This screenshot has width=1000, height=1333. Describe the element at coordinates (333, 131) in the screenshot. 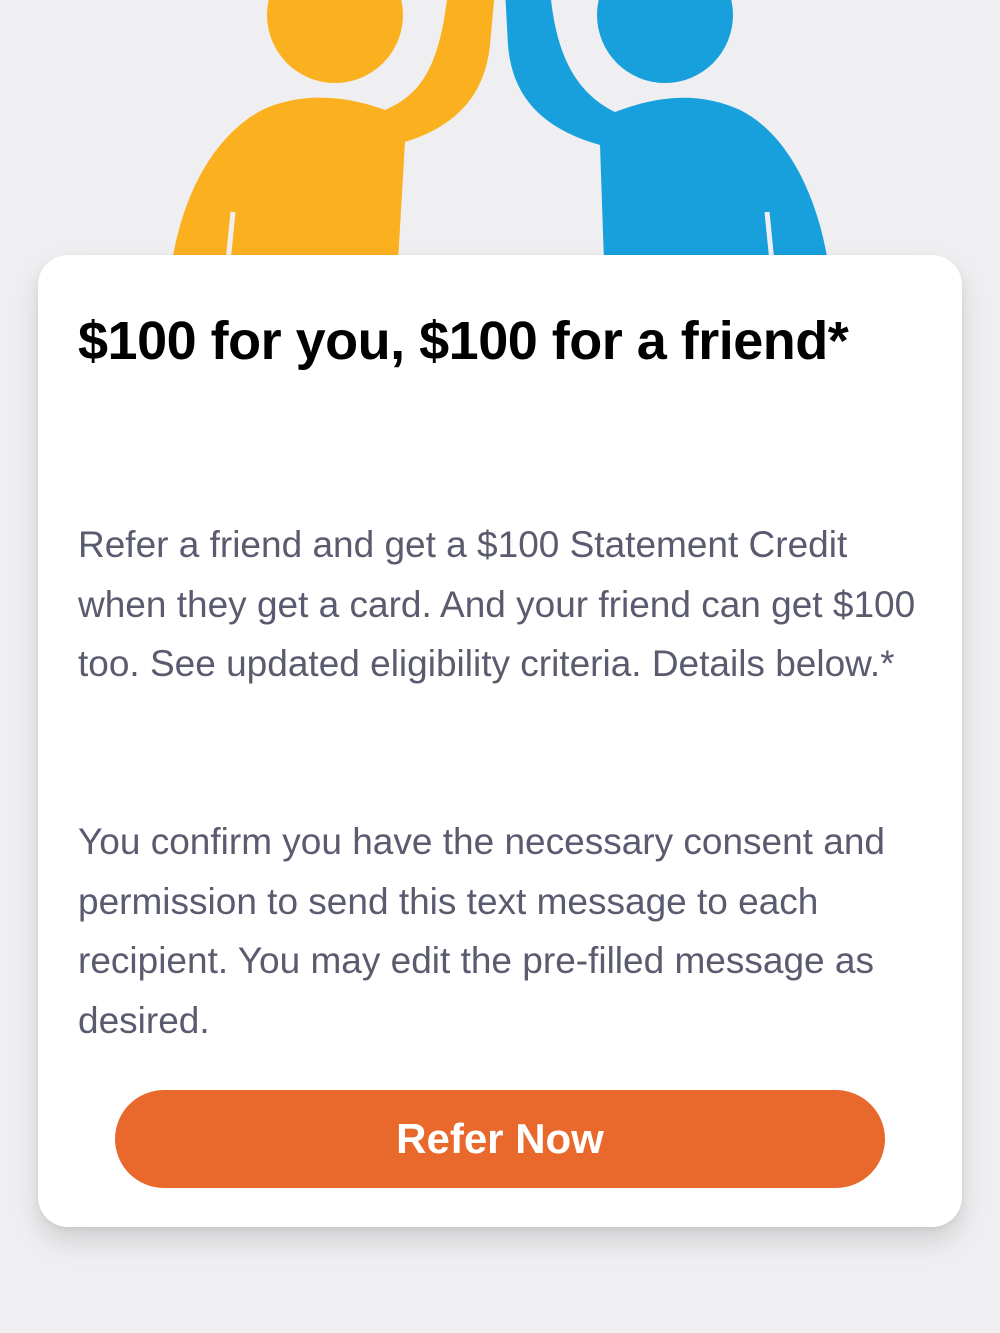

I see `left-person-figure` at that location.